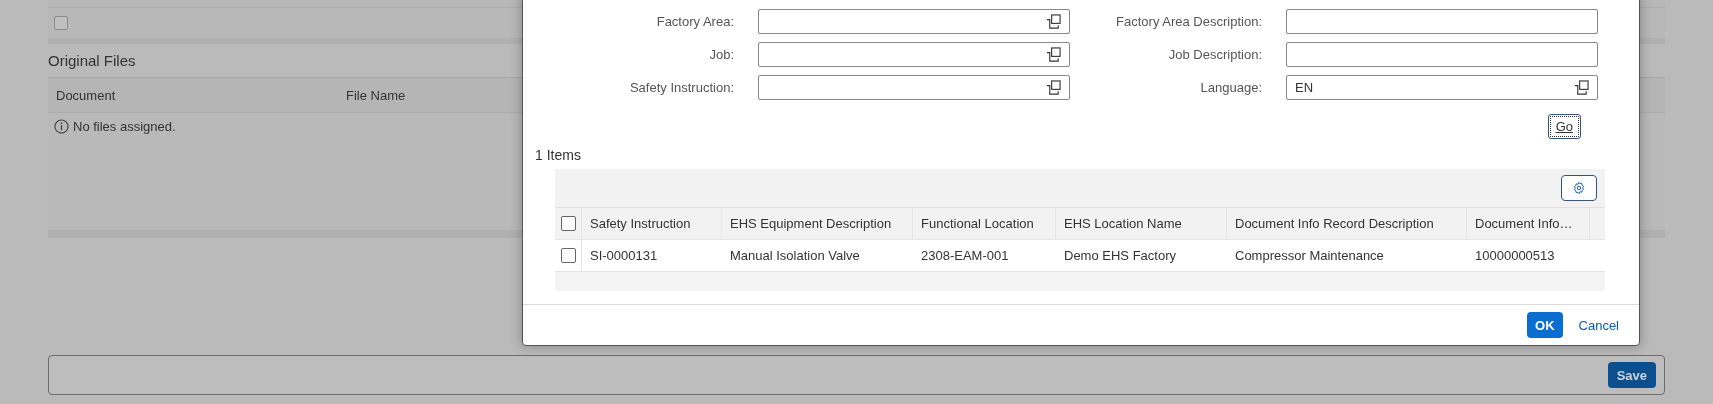 This screenshot has width=1713, height=404. I want to click on column-header: Document Info Record Description, so click(1347, 223).